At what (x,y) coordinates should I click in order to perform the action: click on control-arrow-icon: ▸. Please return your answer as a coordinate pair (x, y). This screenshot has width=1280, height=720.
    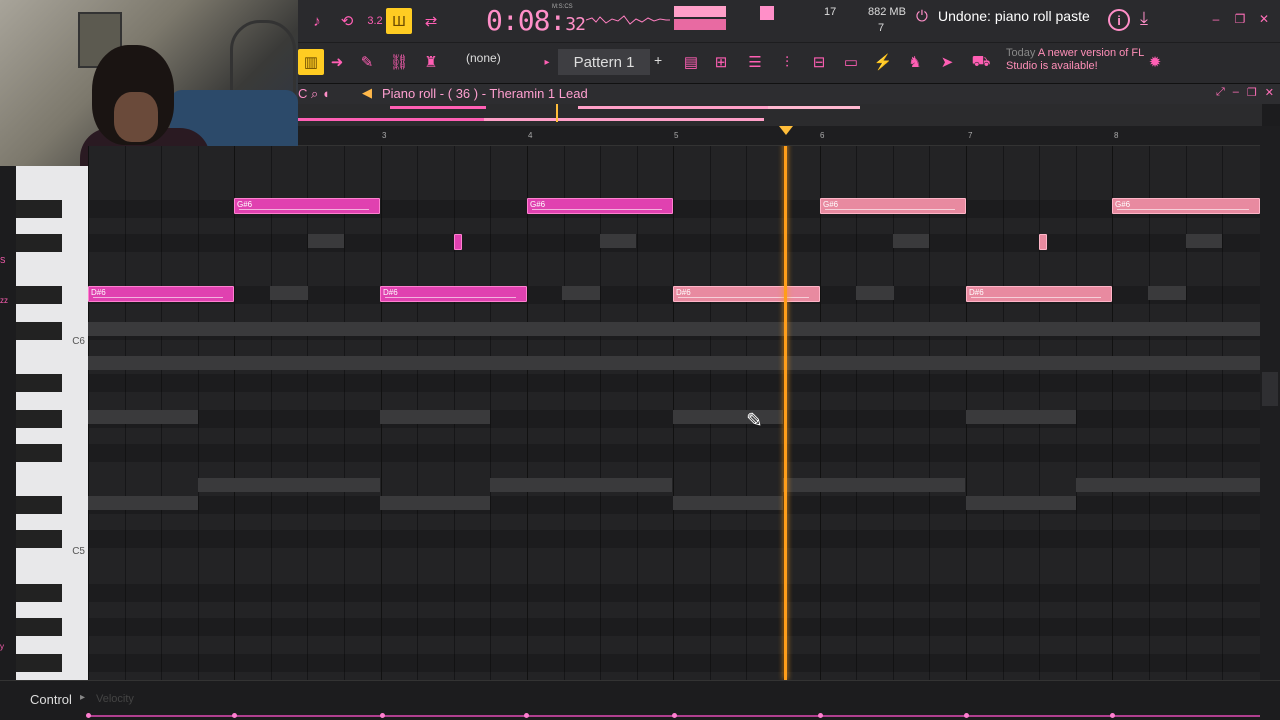
    Looking at the image, I should click on (82, 697).